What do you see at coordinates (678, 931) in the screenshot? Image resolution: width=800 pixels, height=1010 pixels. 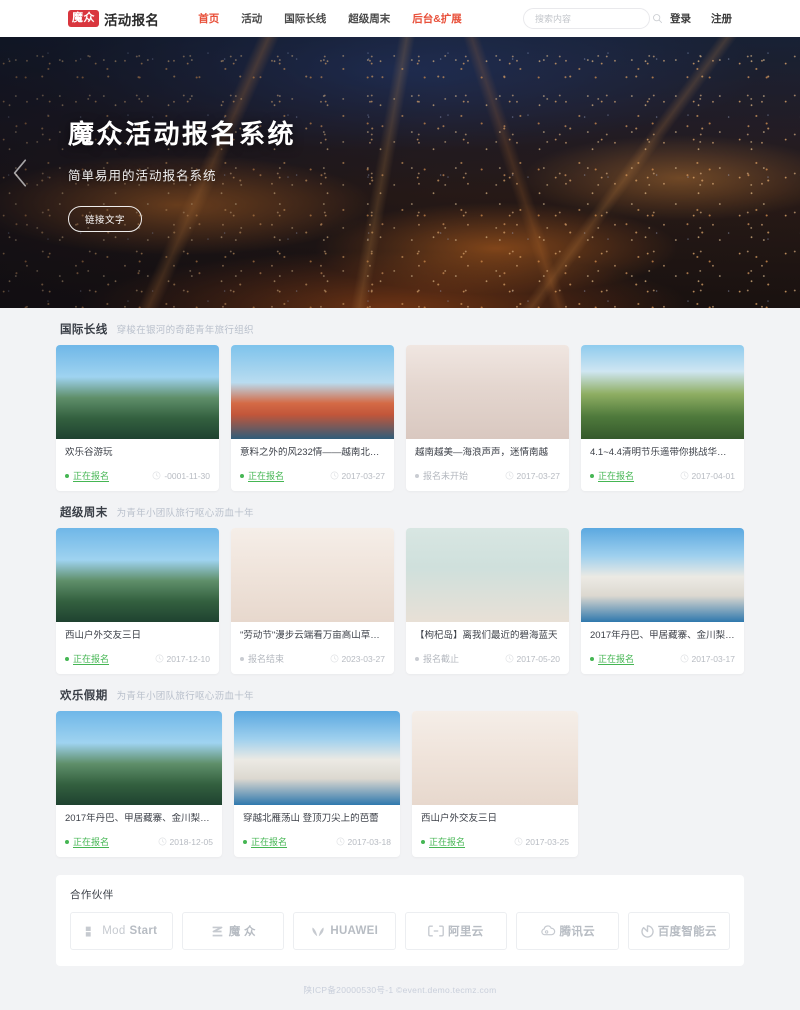 I see `partner-logo: 百度智能云` at bounding box center [678, 931].